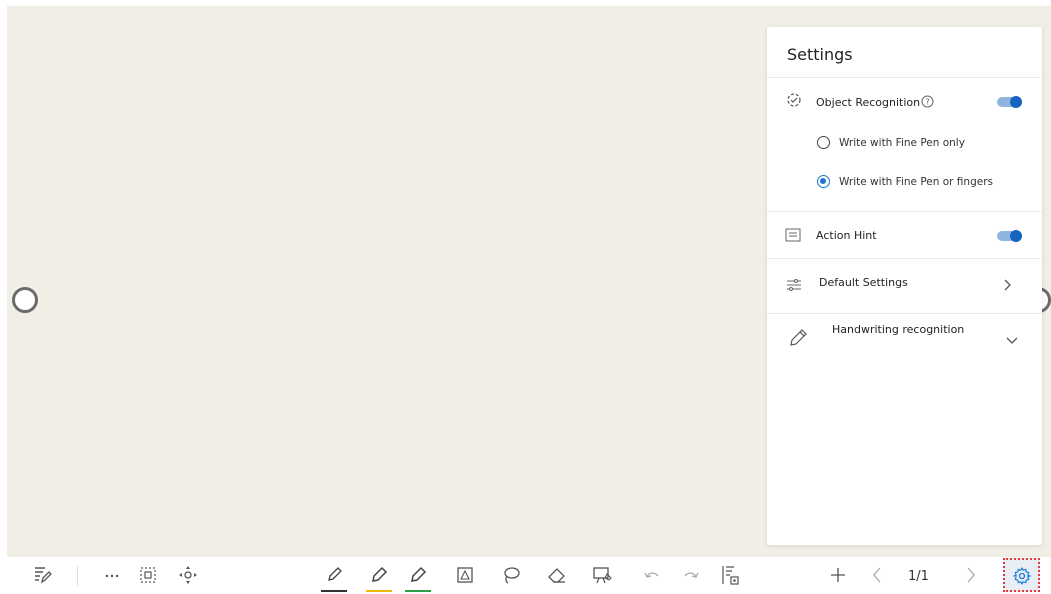 This screenshot has width=1051, height=594. Describe the element at coordinates (863, 282) in the screenshot. I see `default-settings-label: Default Settings` at that location.